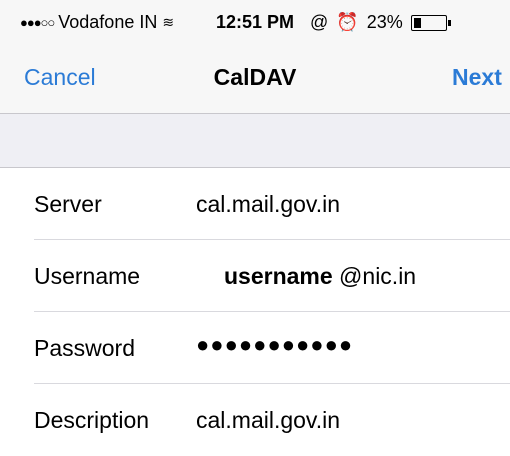  Describe the element at coordinates (278, 276) in the screenshot. I see `username-value: username` at that location.